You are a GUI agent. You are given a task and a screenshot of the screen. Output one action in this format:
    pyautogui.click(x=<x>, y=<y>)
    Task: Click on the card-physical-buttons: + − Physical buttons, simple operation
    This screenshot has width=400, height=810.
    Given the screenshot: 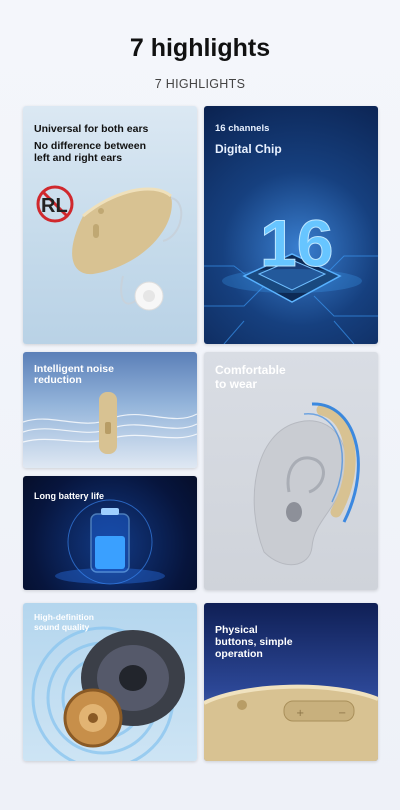 What is the action you would take?
    pyautogui.click(x=291, y=682)
    